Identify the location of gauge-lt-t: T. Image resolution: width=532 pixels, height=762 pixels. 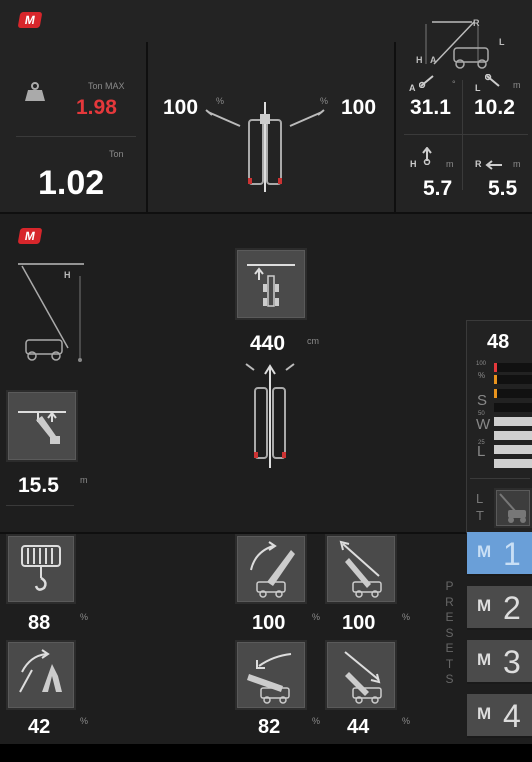
(480, 515).